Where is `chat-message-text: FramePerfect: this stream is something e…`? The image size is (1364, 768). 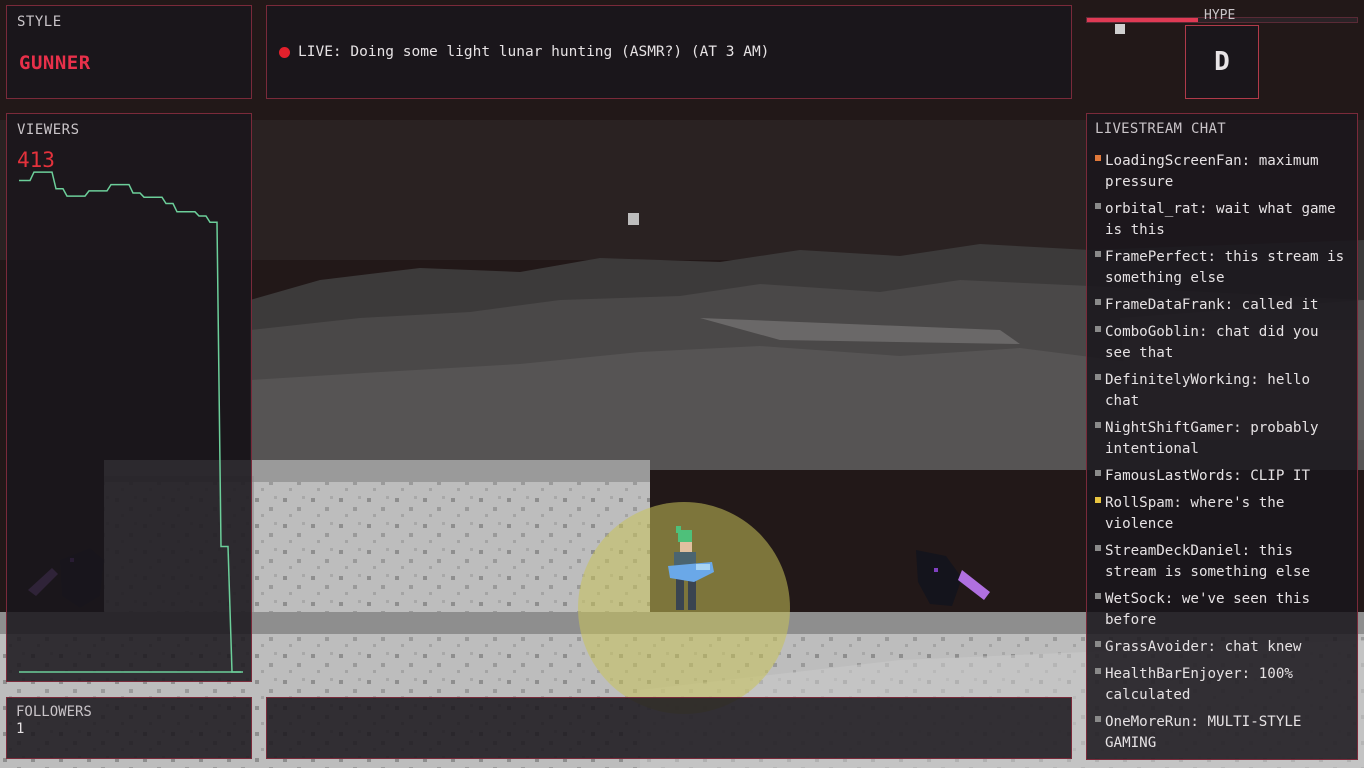 chat-message-text: FramePerfect: this stream is something e… is located at coordinates (1225, 267).